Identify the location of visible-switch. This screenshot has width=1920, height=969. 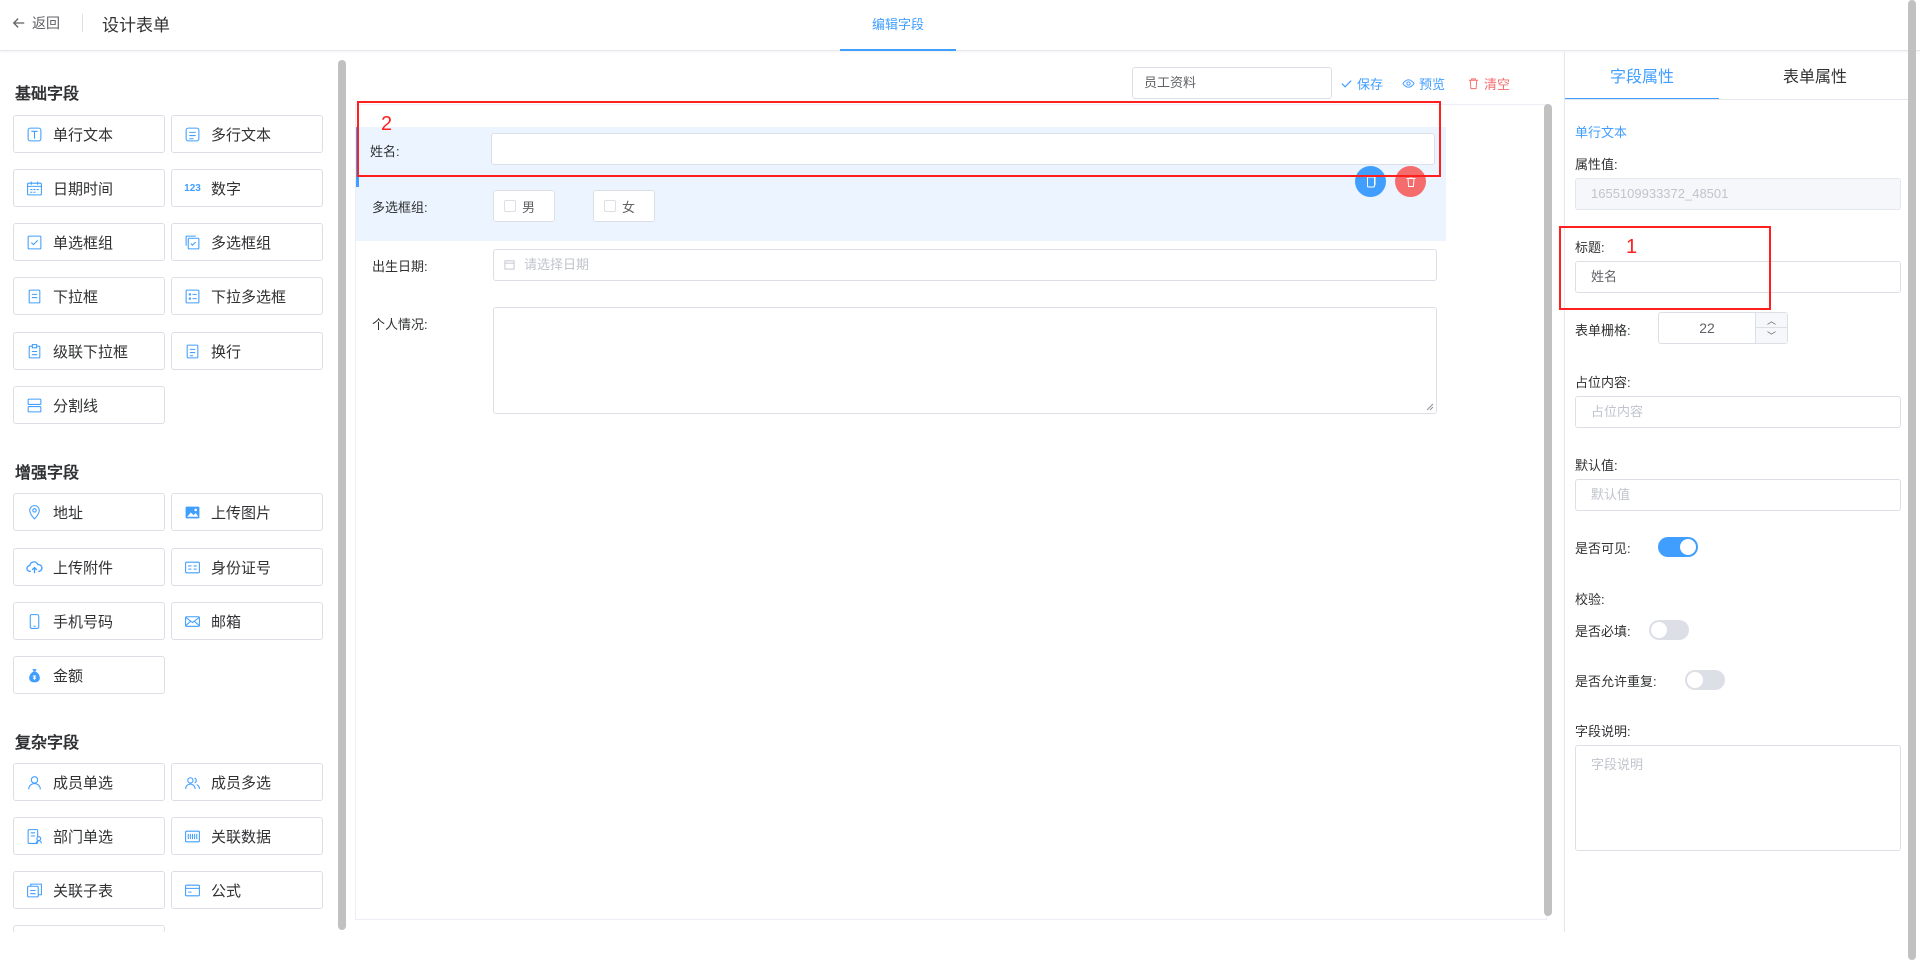
(1678, 547).